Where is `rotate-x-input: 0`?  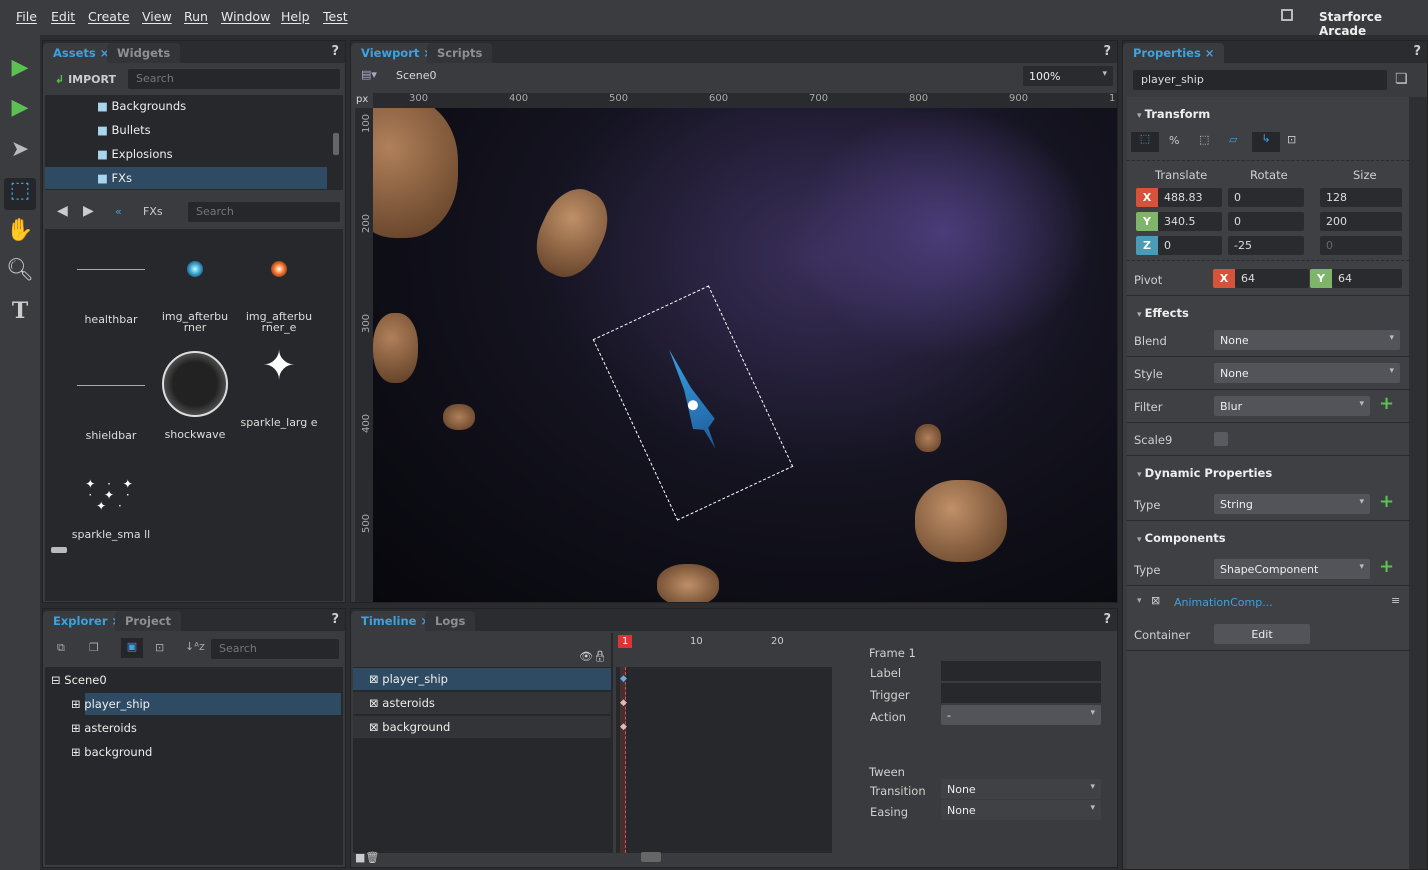
rotate-x-input: 0 is located at coordinates (1266, 197).